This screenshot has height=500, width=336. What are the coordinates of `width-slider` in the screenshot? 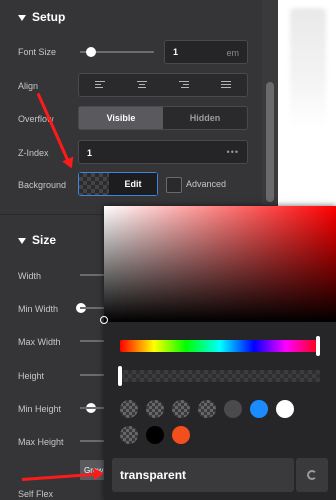 It's located at (92, 275).